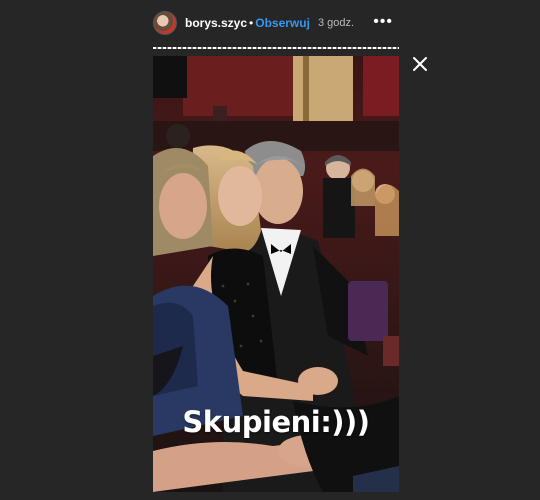 Image resolution: width=540 pixels, height=500 pixels. Describe the element at coordinates (420, 64) in the screenshot. I see `close-icon` at that location.